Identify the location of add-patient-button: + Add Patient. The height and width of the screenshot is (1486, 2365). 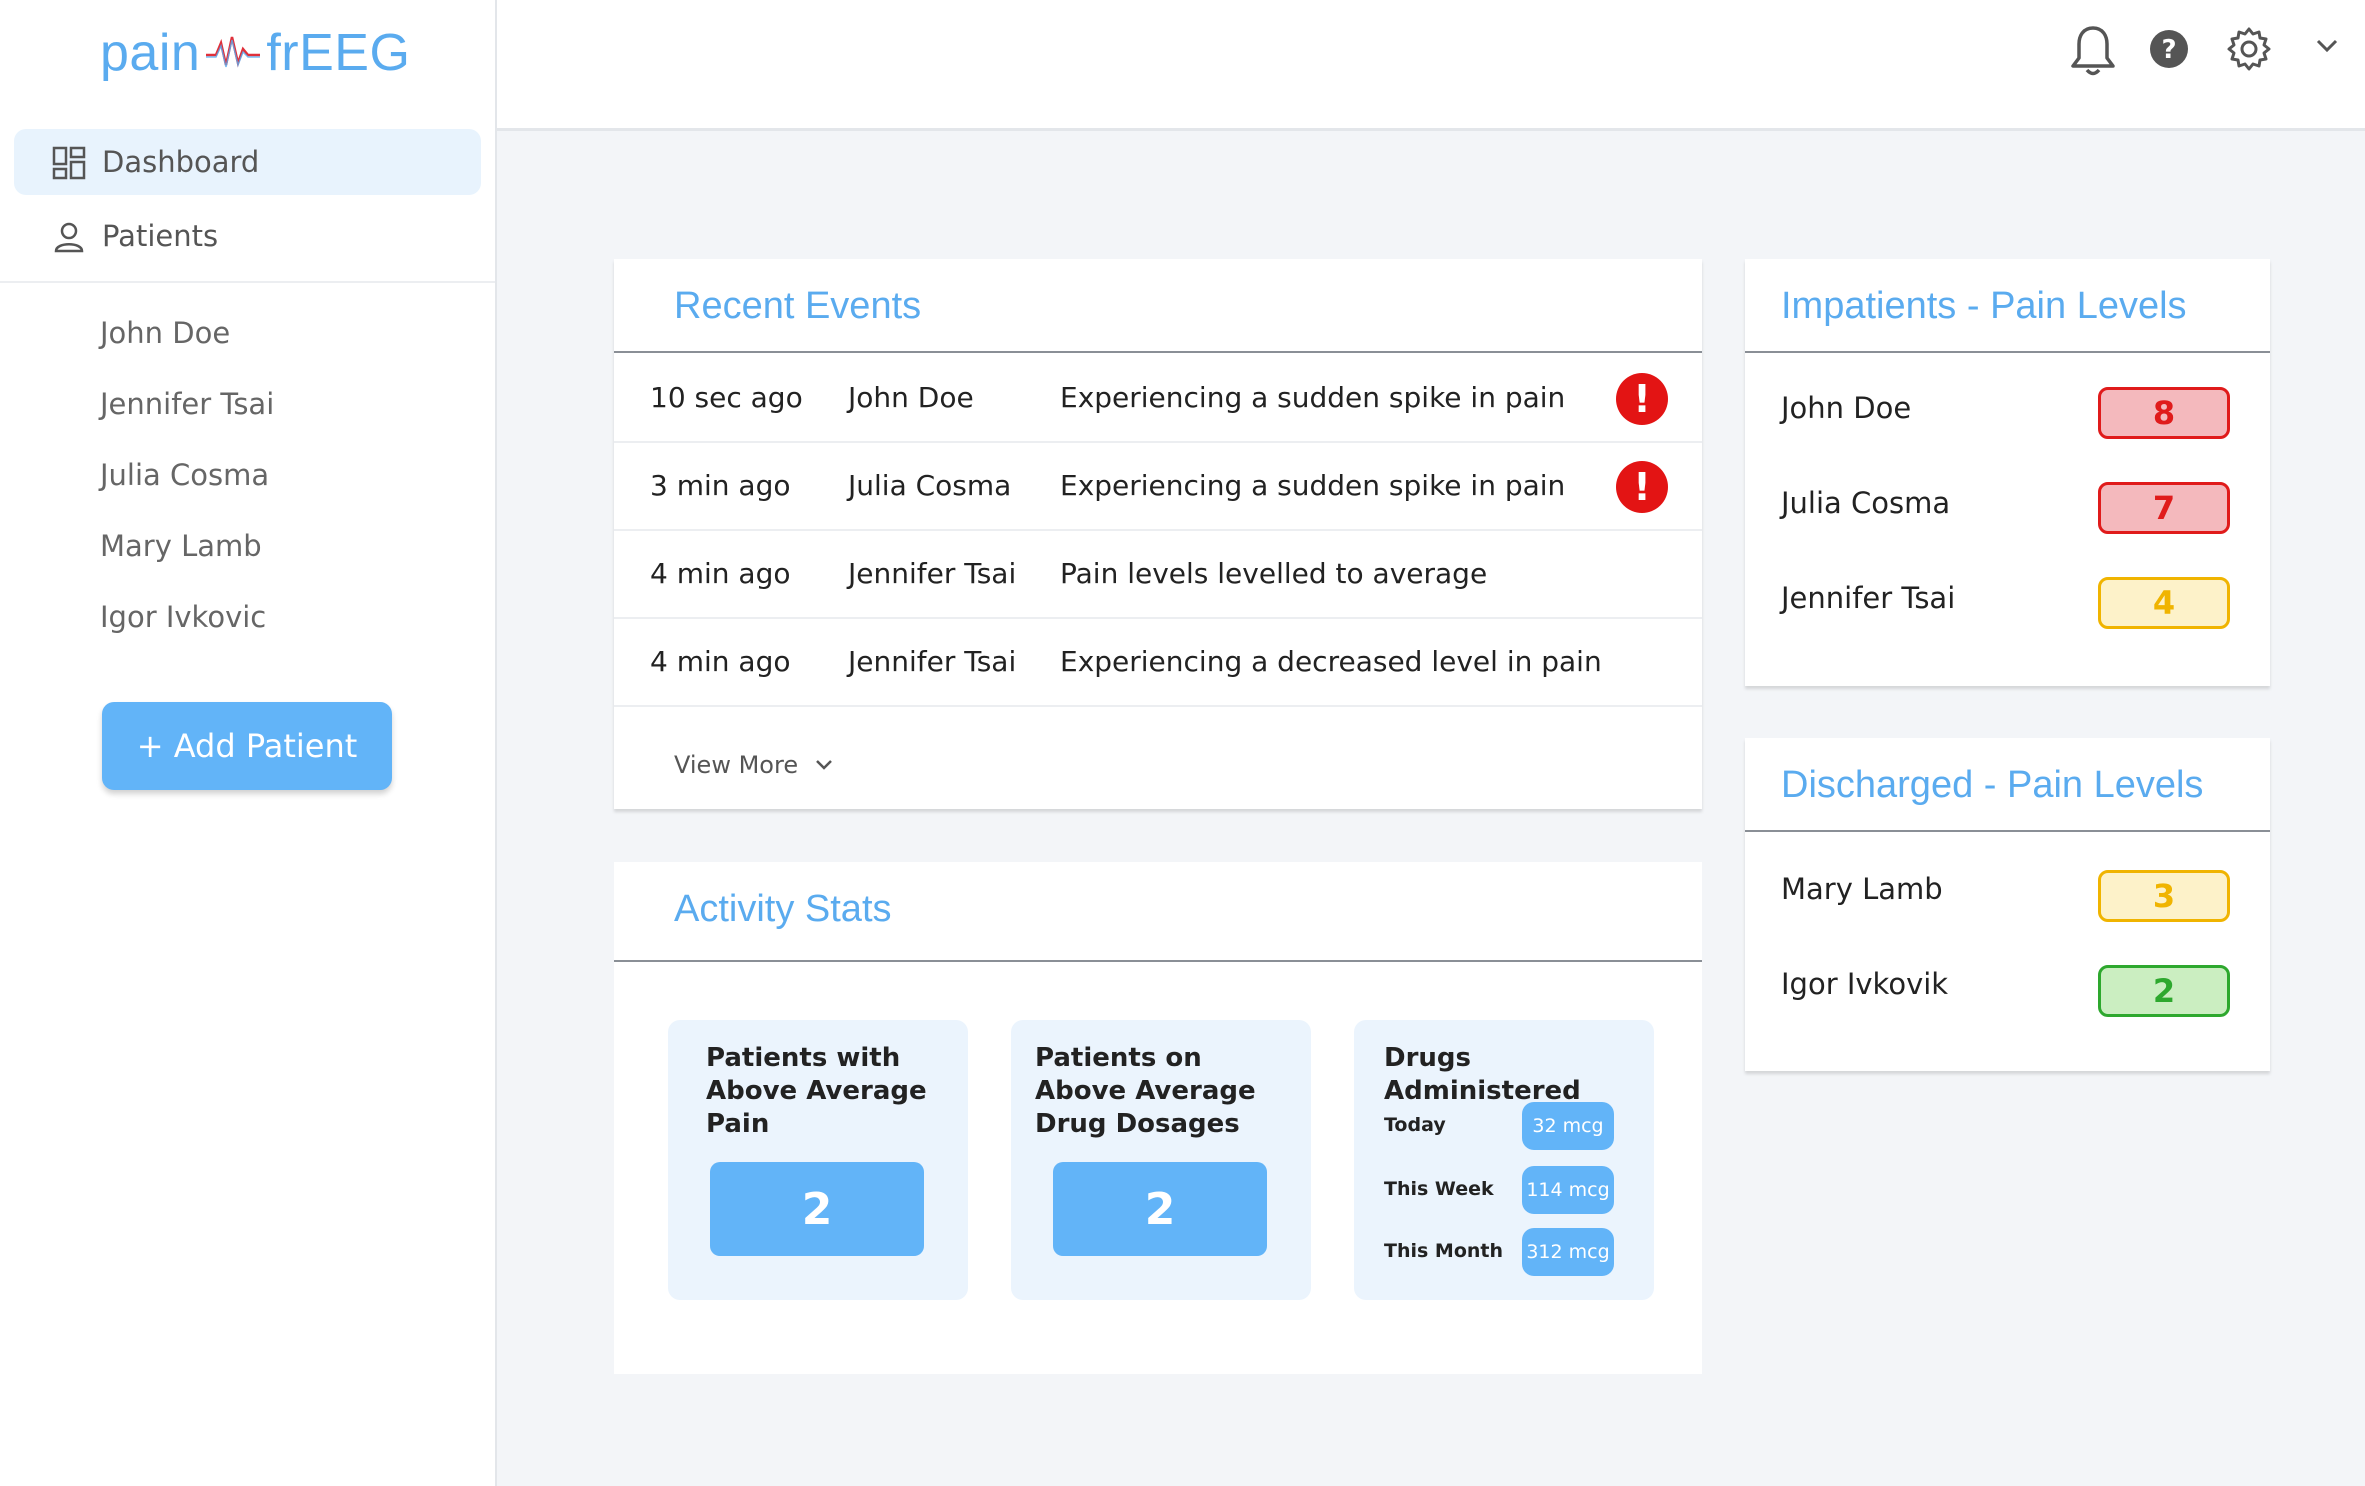
(247, 746).